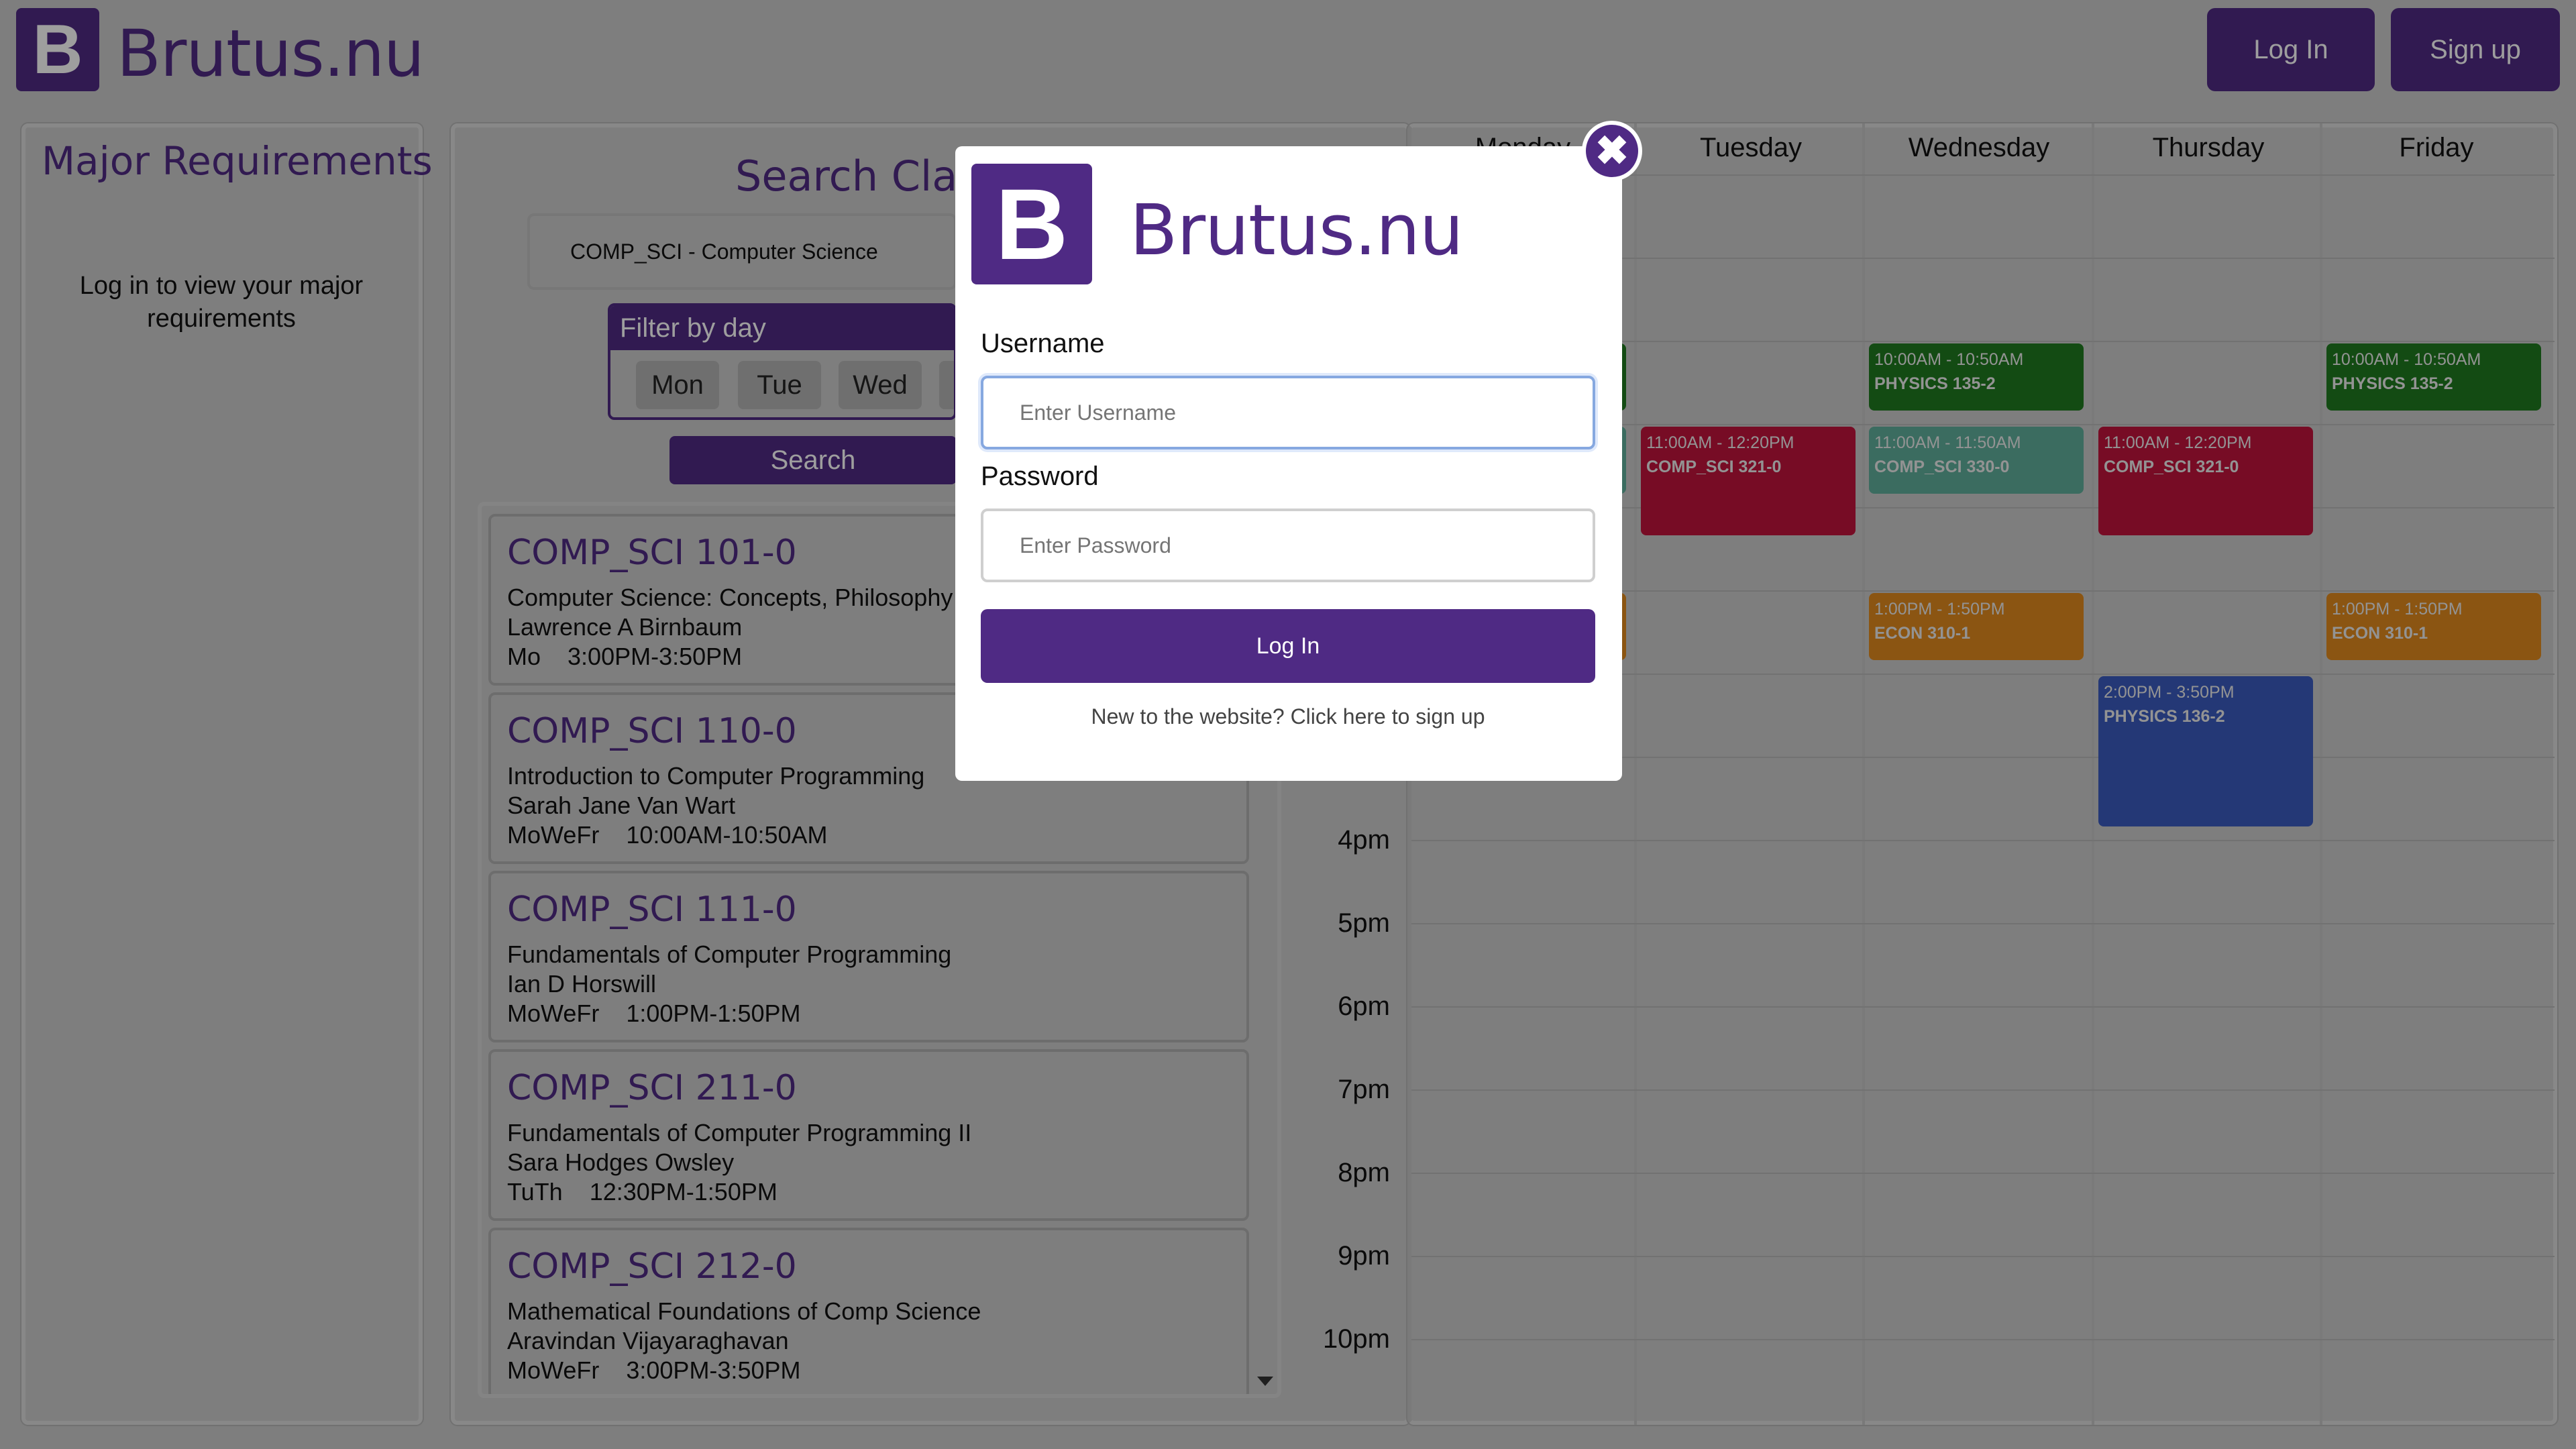 Image resolution: width=2576 pixels, height=1449 pixels. I want to click on username-label: Username, so click(1043, 343).